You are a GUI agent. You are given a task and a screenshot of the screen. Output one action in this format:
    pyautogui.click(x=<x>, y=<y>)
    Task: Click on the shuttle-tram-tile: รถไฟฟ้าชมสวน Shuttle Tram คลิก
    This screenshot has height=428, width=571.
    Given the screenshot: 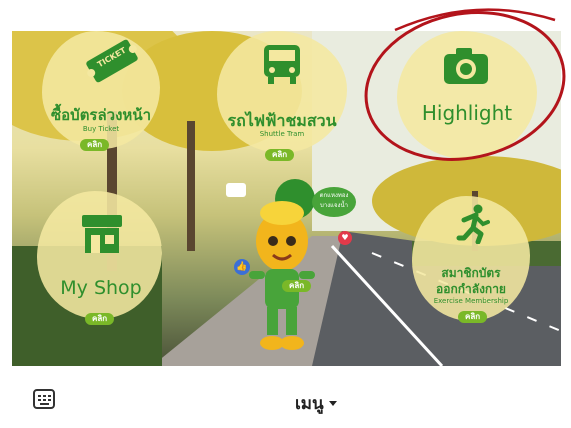 What is the action you would take?
    pyautogui.click(x=282, y=98)
    